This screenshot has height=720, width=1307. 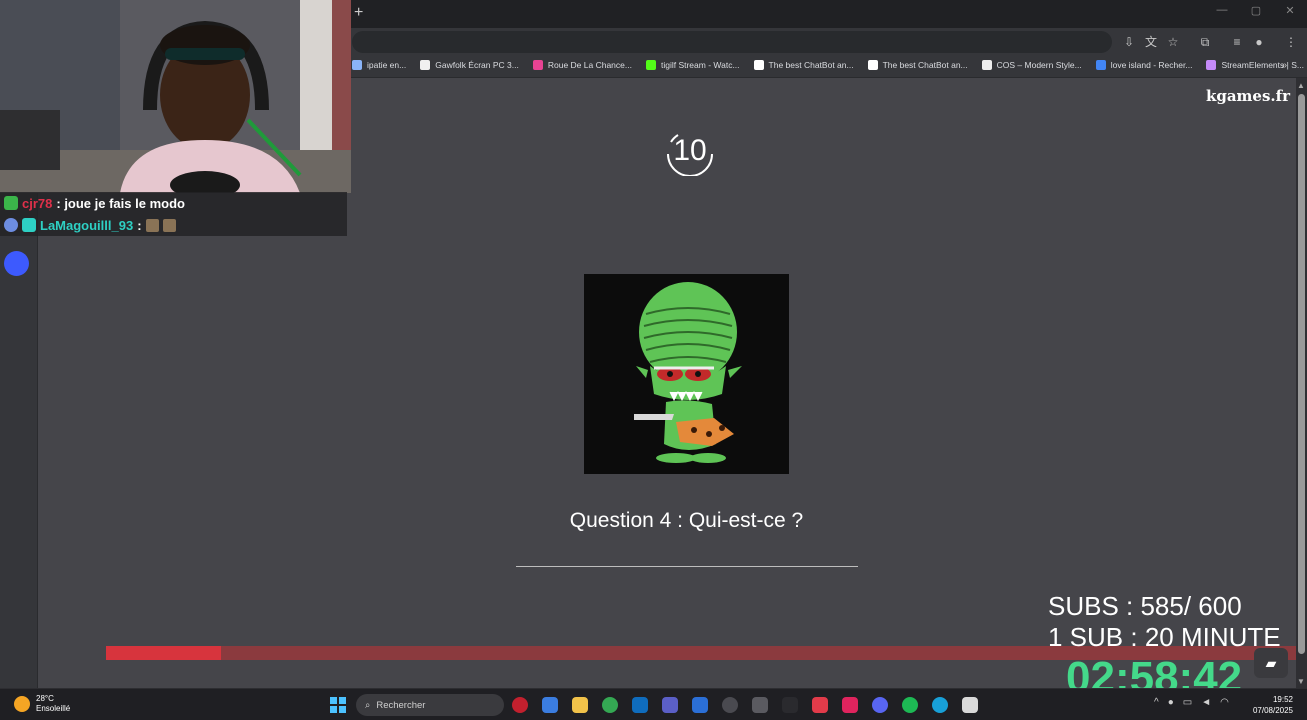 What do you see at coordinates (1273, 705) in the screenshot?
I see `taskbar-clock: 19:52 07/08/2025` at bounding box center [1273, 705].